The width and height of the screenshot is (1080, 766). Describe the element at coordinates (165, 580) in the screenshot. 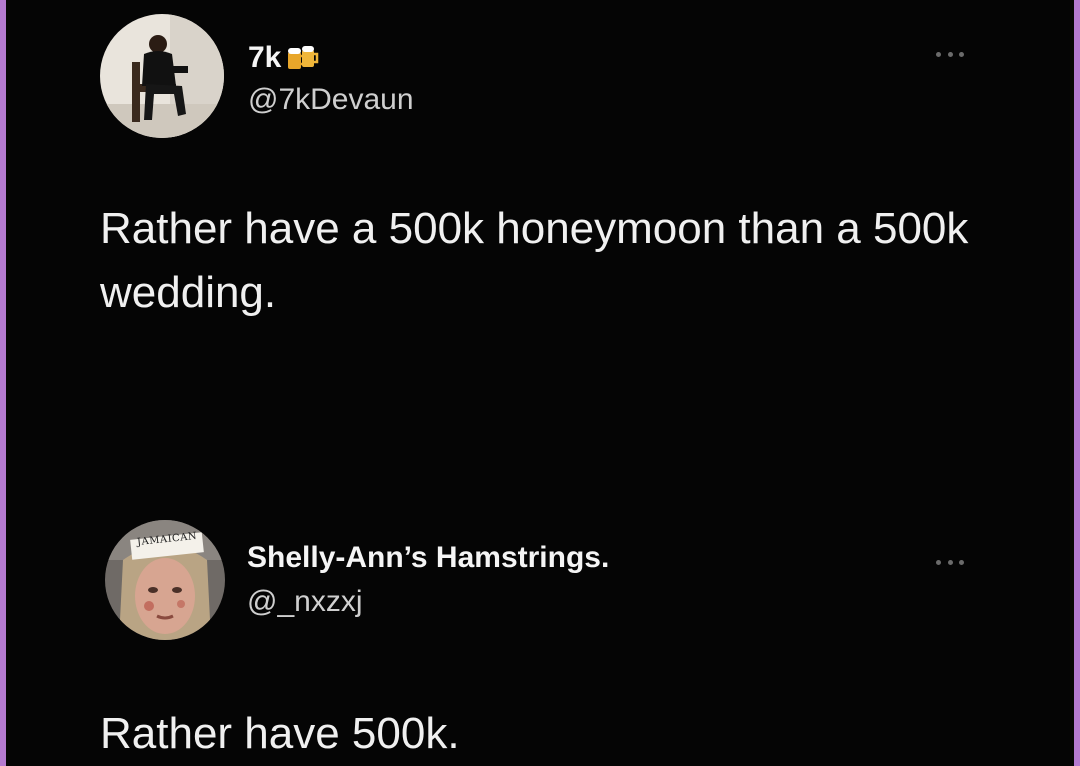

I see `avatar: JAMAICAN` at that location.